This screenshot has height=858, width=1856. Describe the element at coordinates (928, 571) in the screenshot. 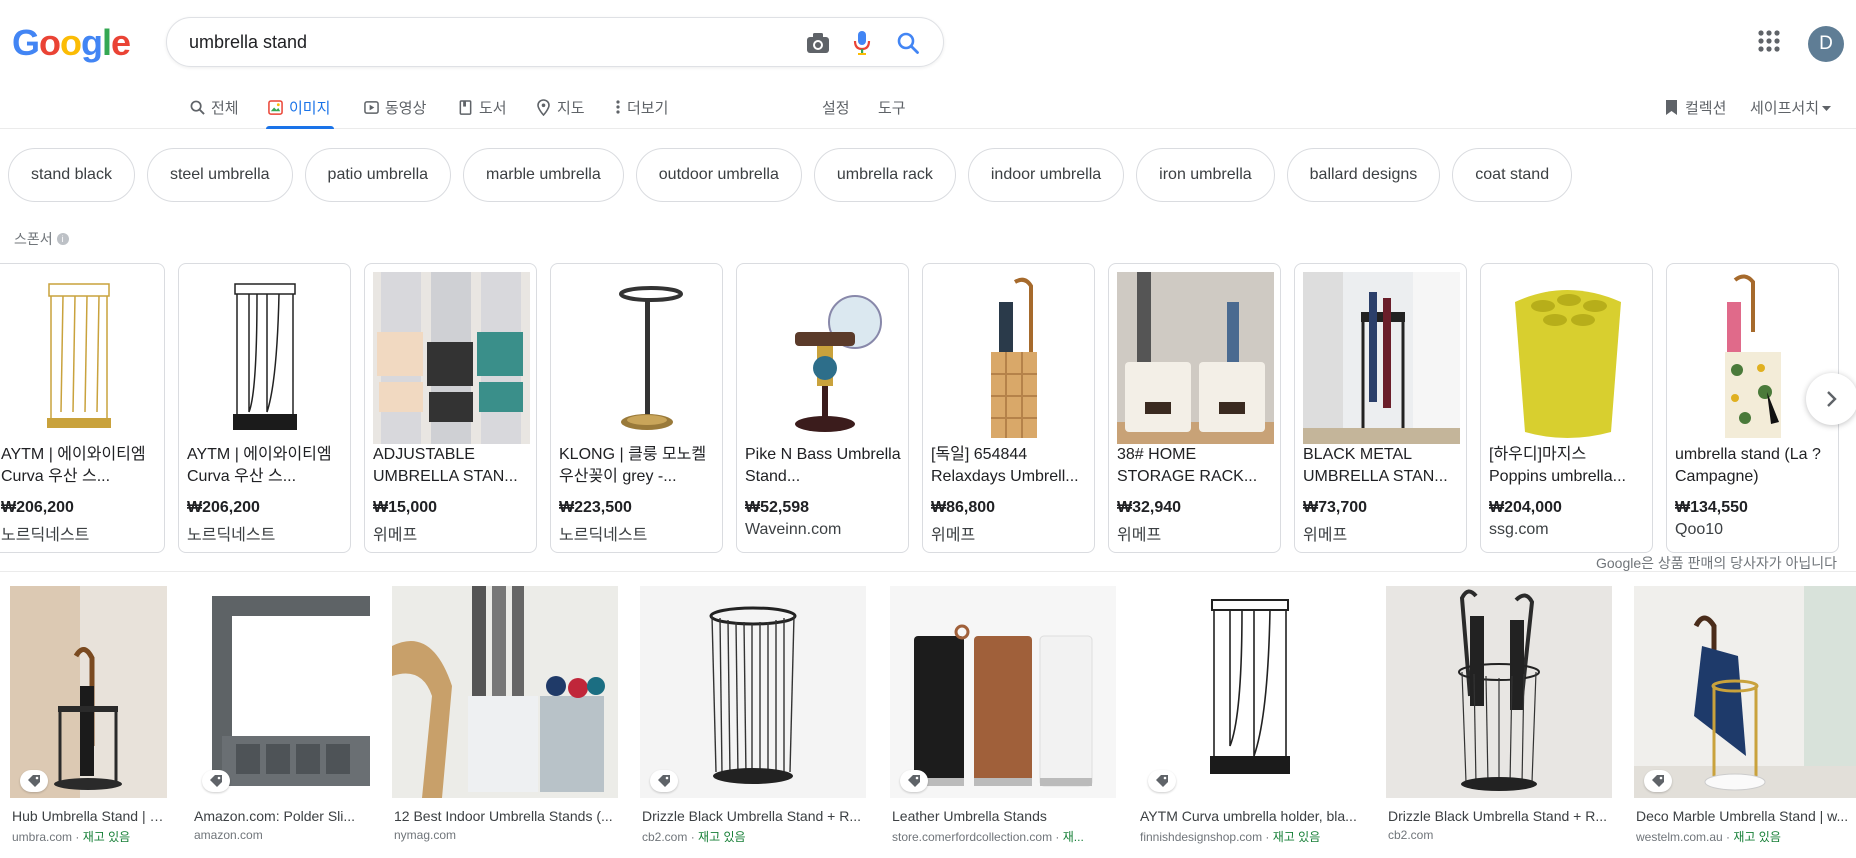

I see `divider` at that location.